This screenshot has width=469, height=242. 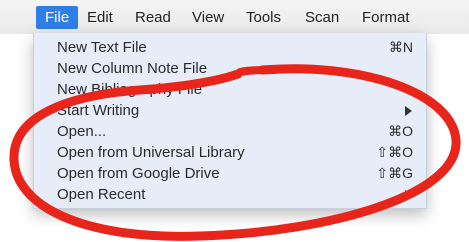 I want to click on menu-item-label: New Column Note File, so click(x=132, y=68).